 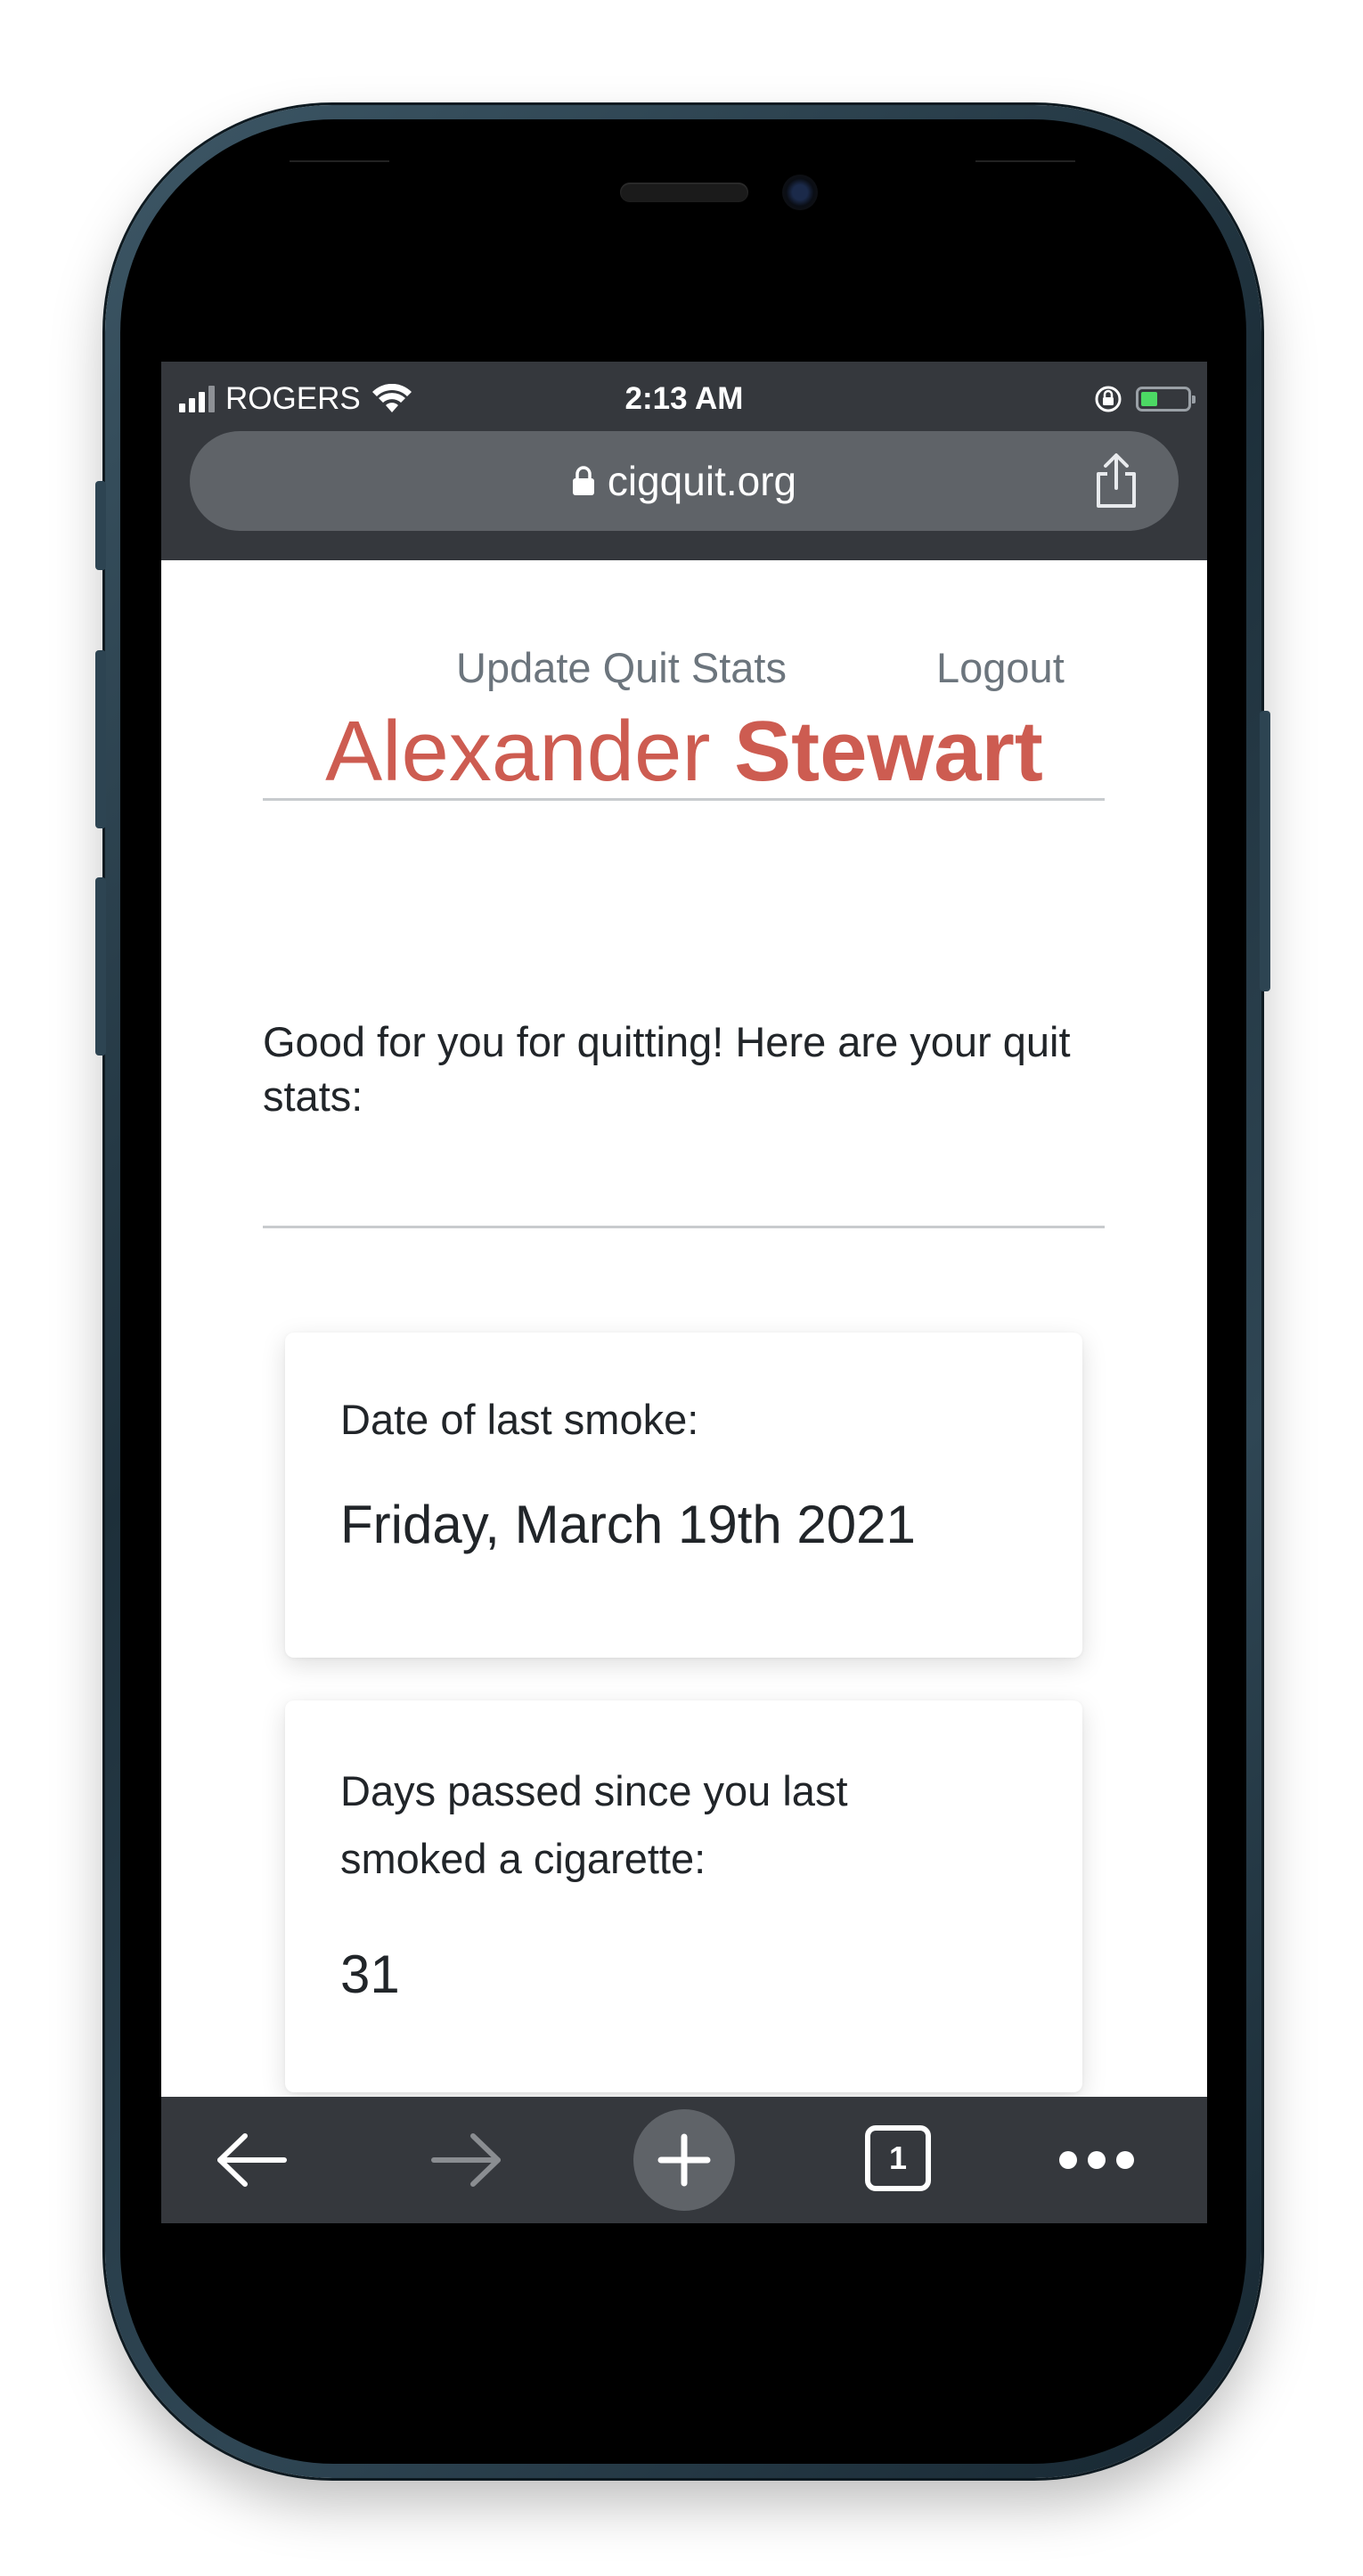 I want to click on stat-label: Date of last smoke:, so click(x=520, y=1419).